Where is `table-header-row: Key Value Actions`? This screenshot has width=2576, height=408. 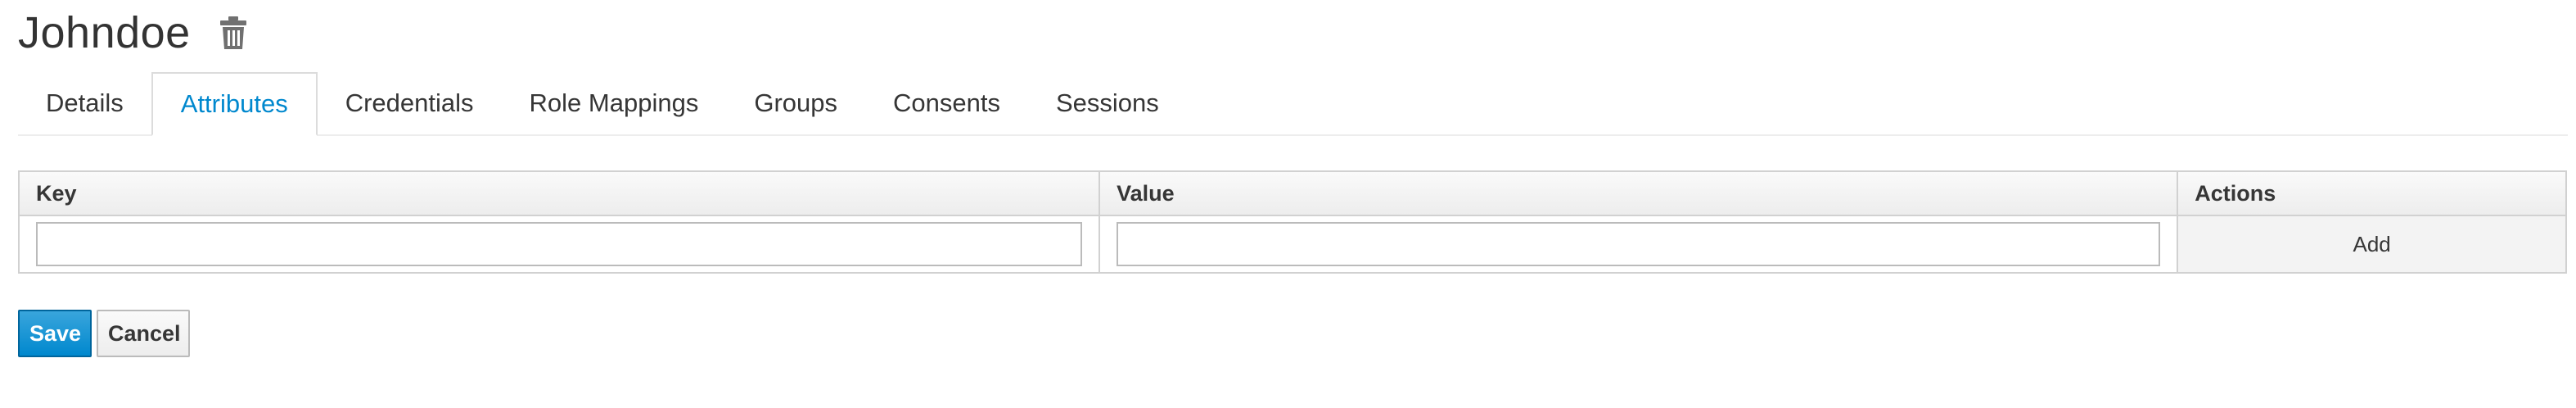
table-header-row: Key Value Actions is located at coordinates (1292, 193).